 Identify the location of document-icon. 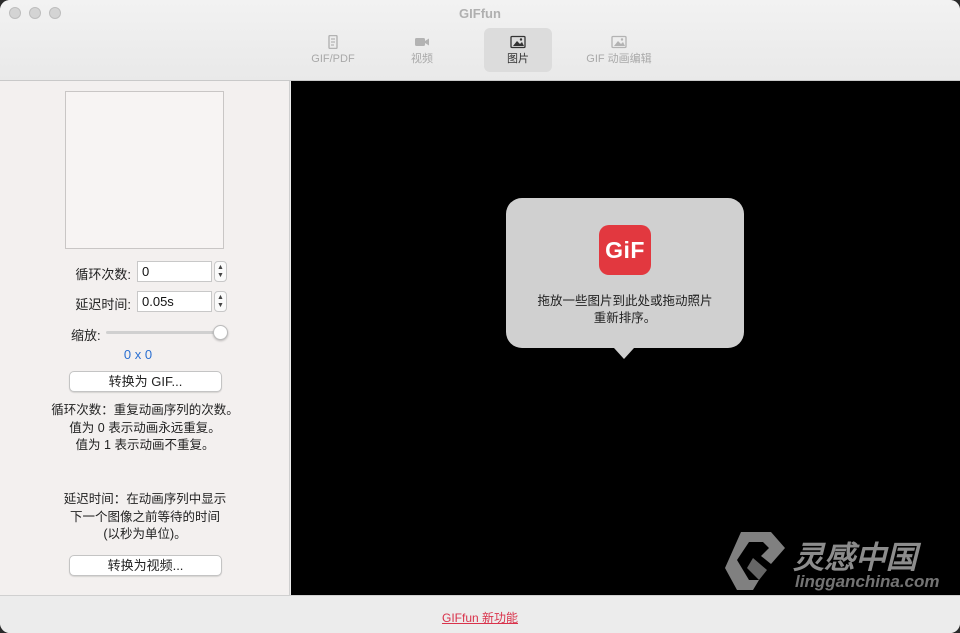
(333, 42).